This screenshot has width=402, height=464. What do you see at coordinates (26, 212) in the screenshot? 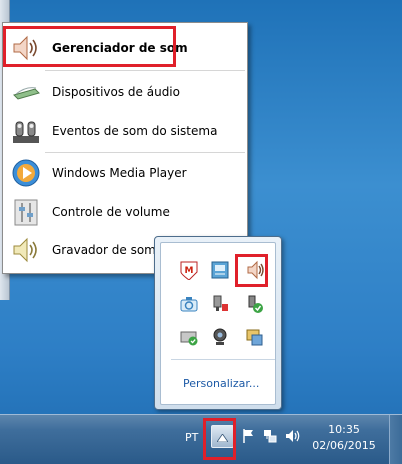
I see `volume-control-icon` at bounding box center [26, 212].